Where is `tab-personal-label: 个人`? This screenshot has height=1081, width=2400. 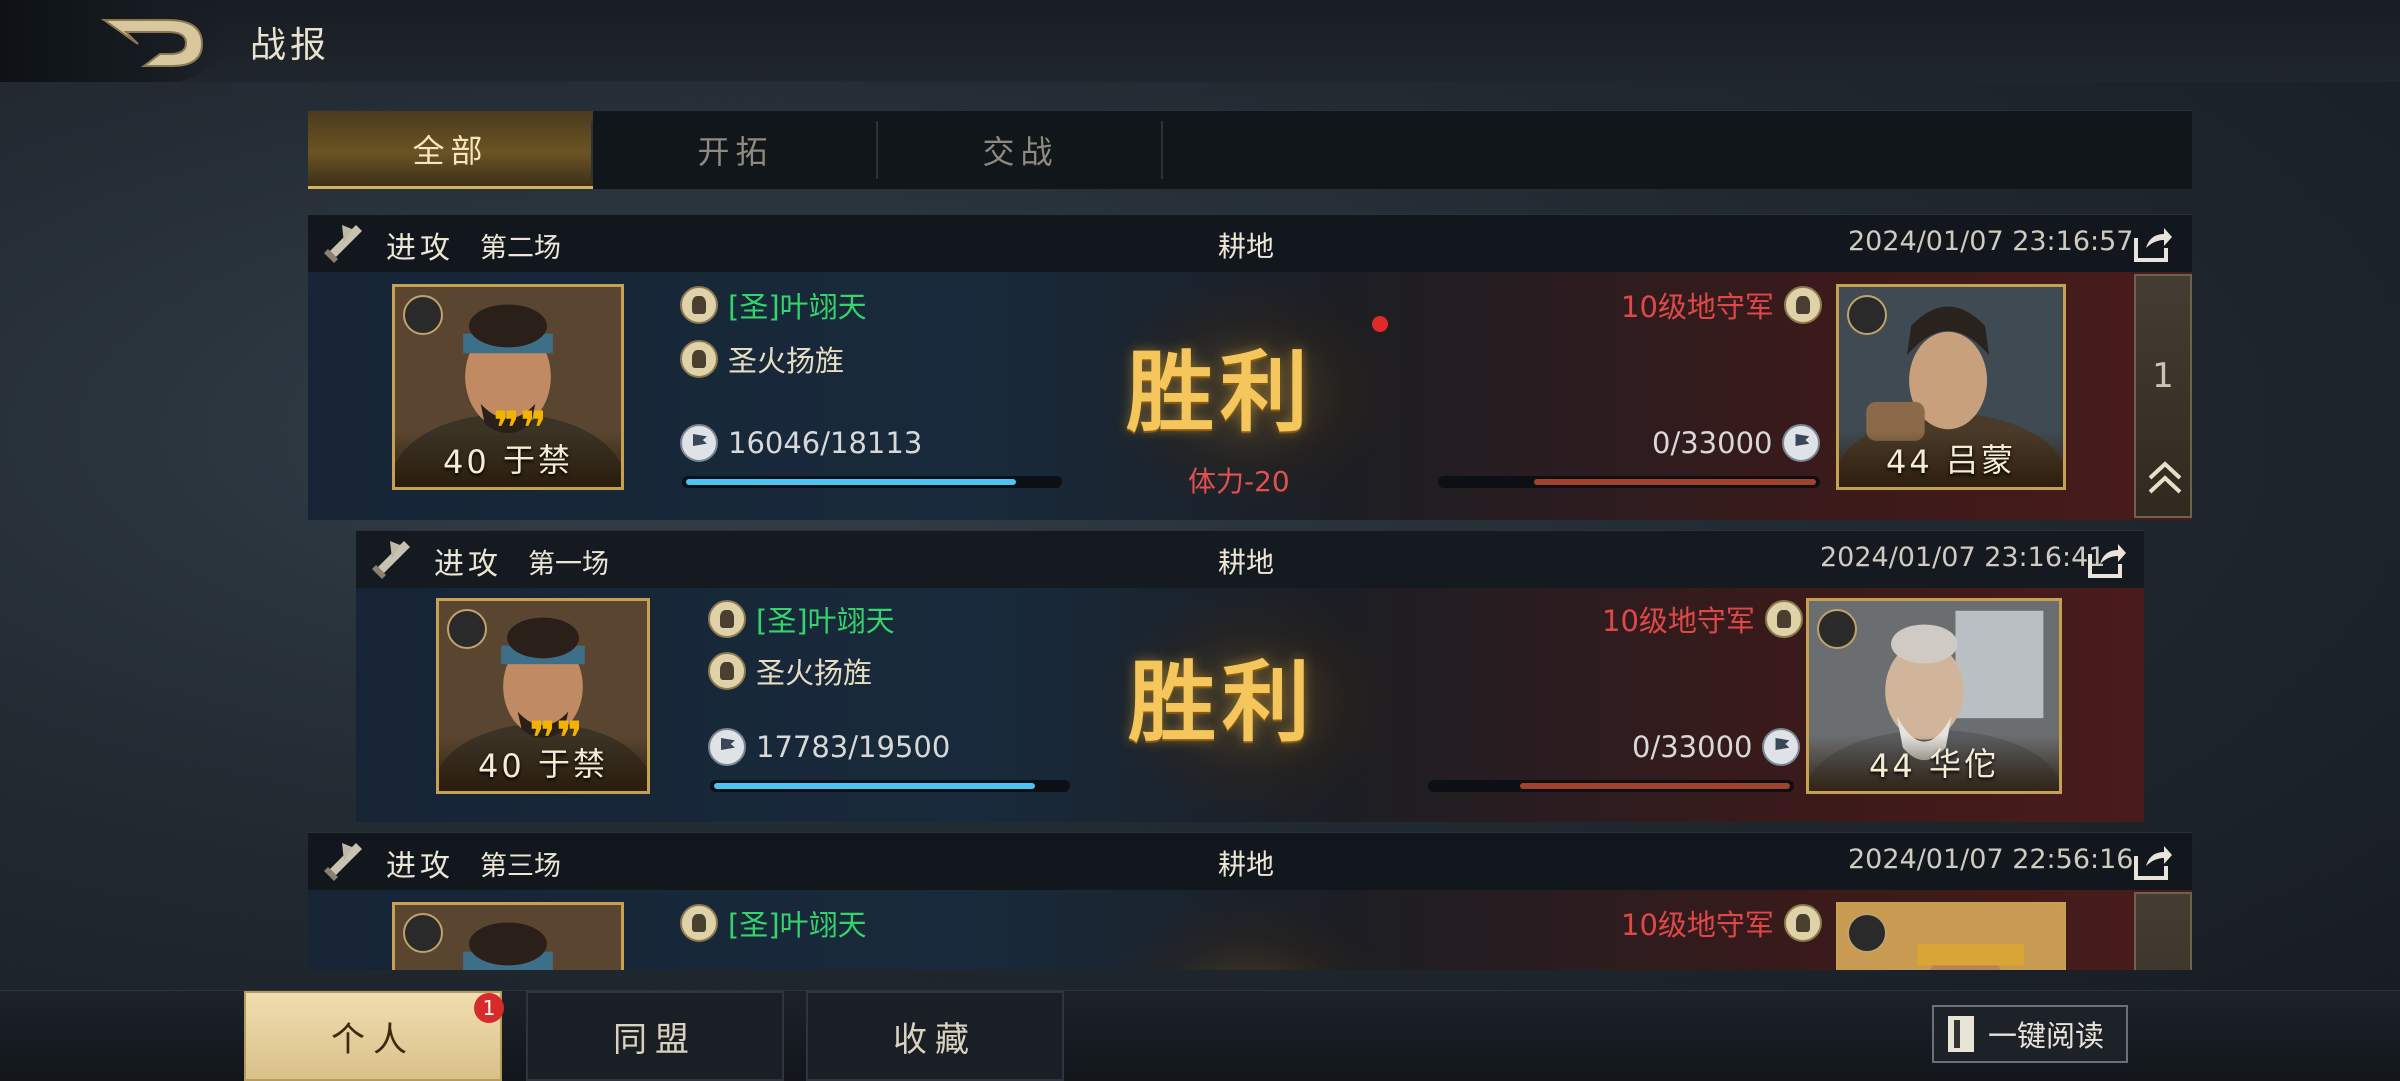
tab-personal-label: 个人 is located at coordinates (373, 1039).